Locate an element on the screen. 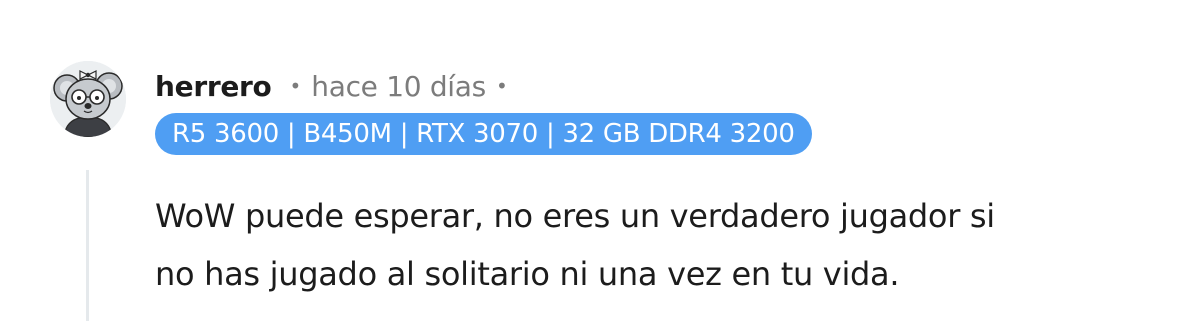  comment-timestamp: hace 10 días is located at coordinates (398, 86).